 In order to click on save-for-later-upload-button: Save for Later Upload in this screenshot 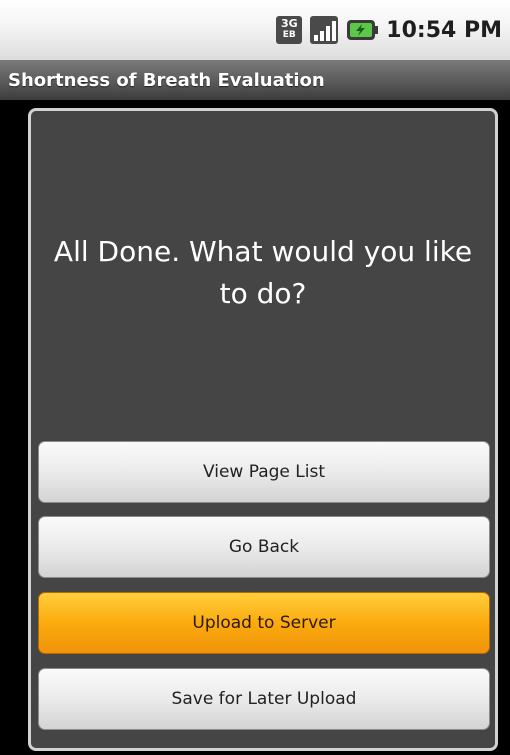, I will do `click(264, 699)`.